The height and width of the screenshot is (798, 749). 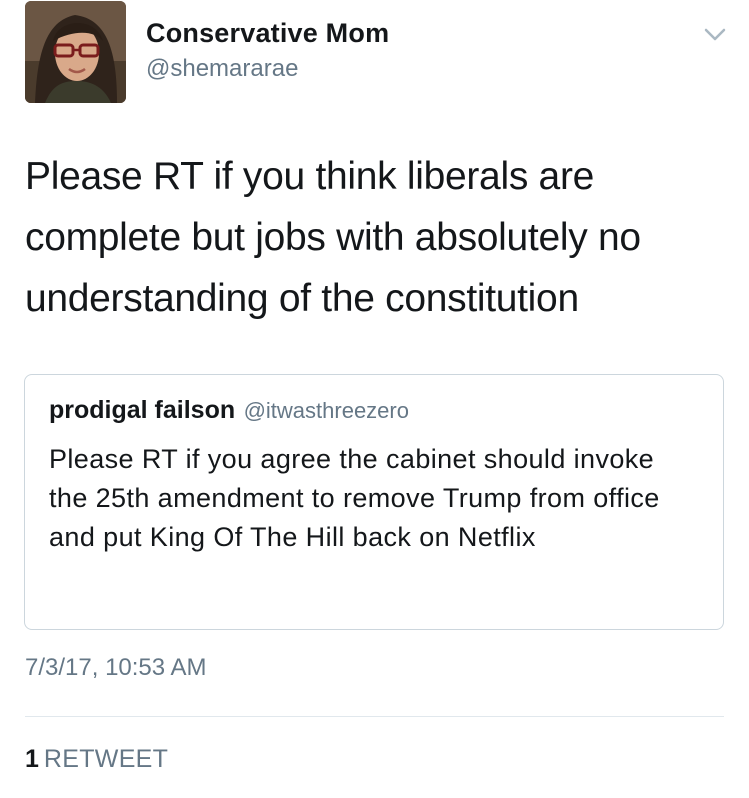 I want to click on divider, so click(x=374, y=716).